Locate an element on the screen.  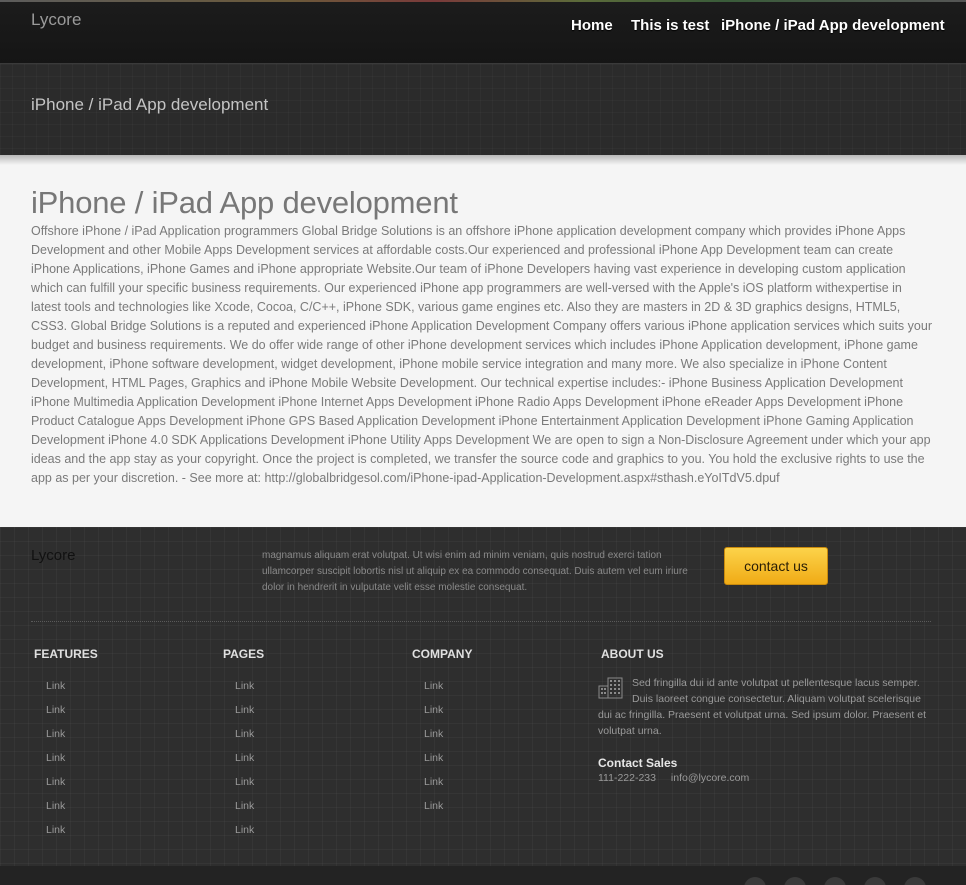
contact-sales-details: 111-222-233 info@lycore.com is located at coordinates (766, 778).